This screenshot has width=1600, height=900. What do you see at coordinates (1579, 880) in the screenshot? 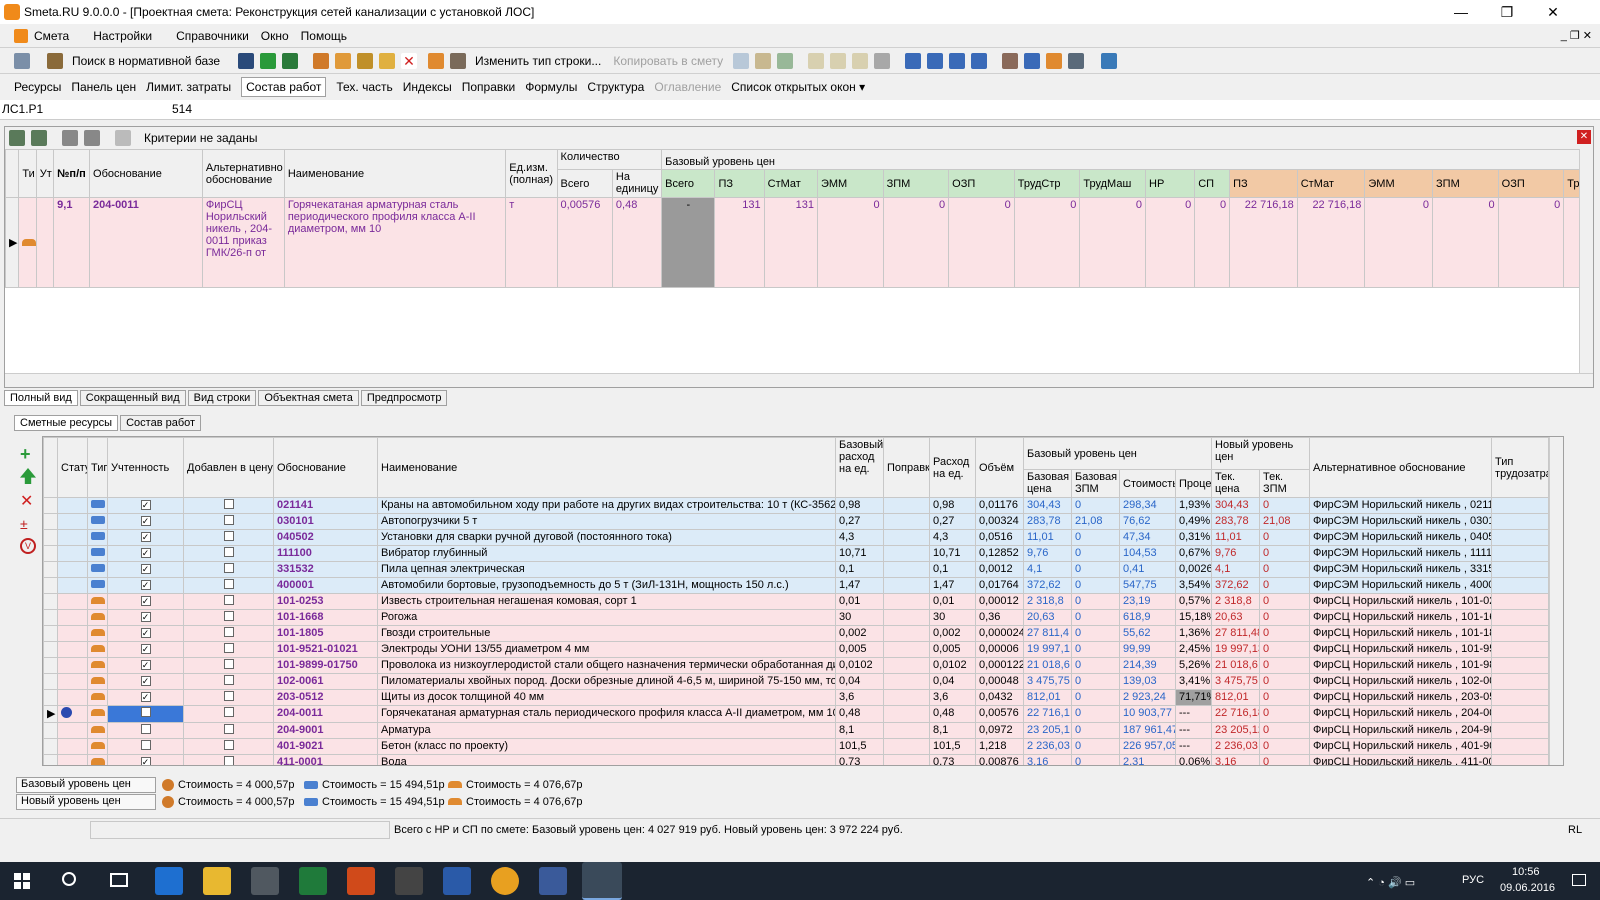
I see `notifications-icon` at bounding box center [1579, 880].